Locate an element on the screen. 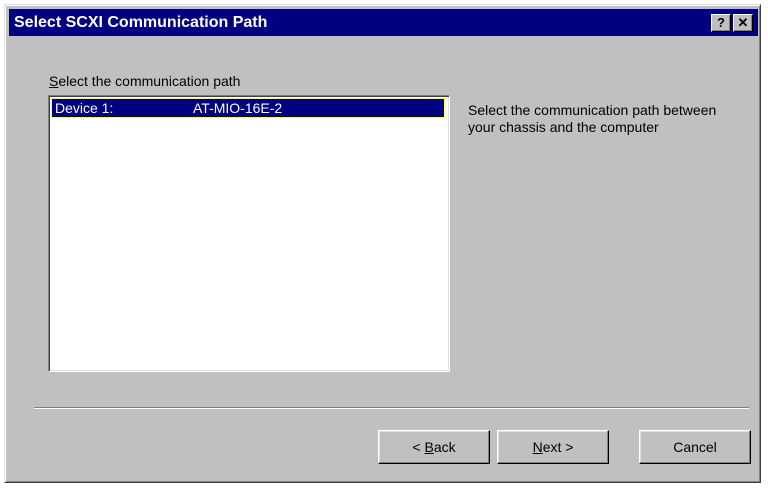 This screenshot has width=768, height=488. list-item: Device 1: AT-MIO-16E-2 is located at coordinates (248, 108).